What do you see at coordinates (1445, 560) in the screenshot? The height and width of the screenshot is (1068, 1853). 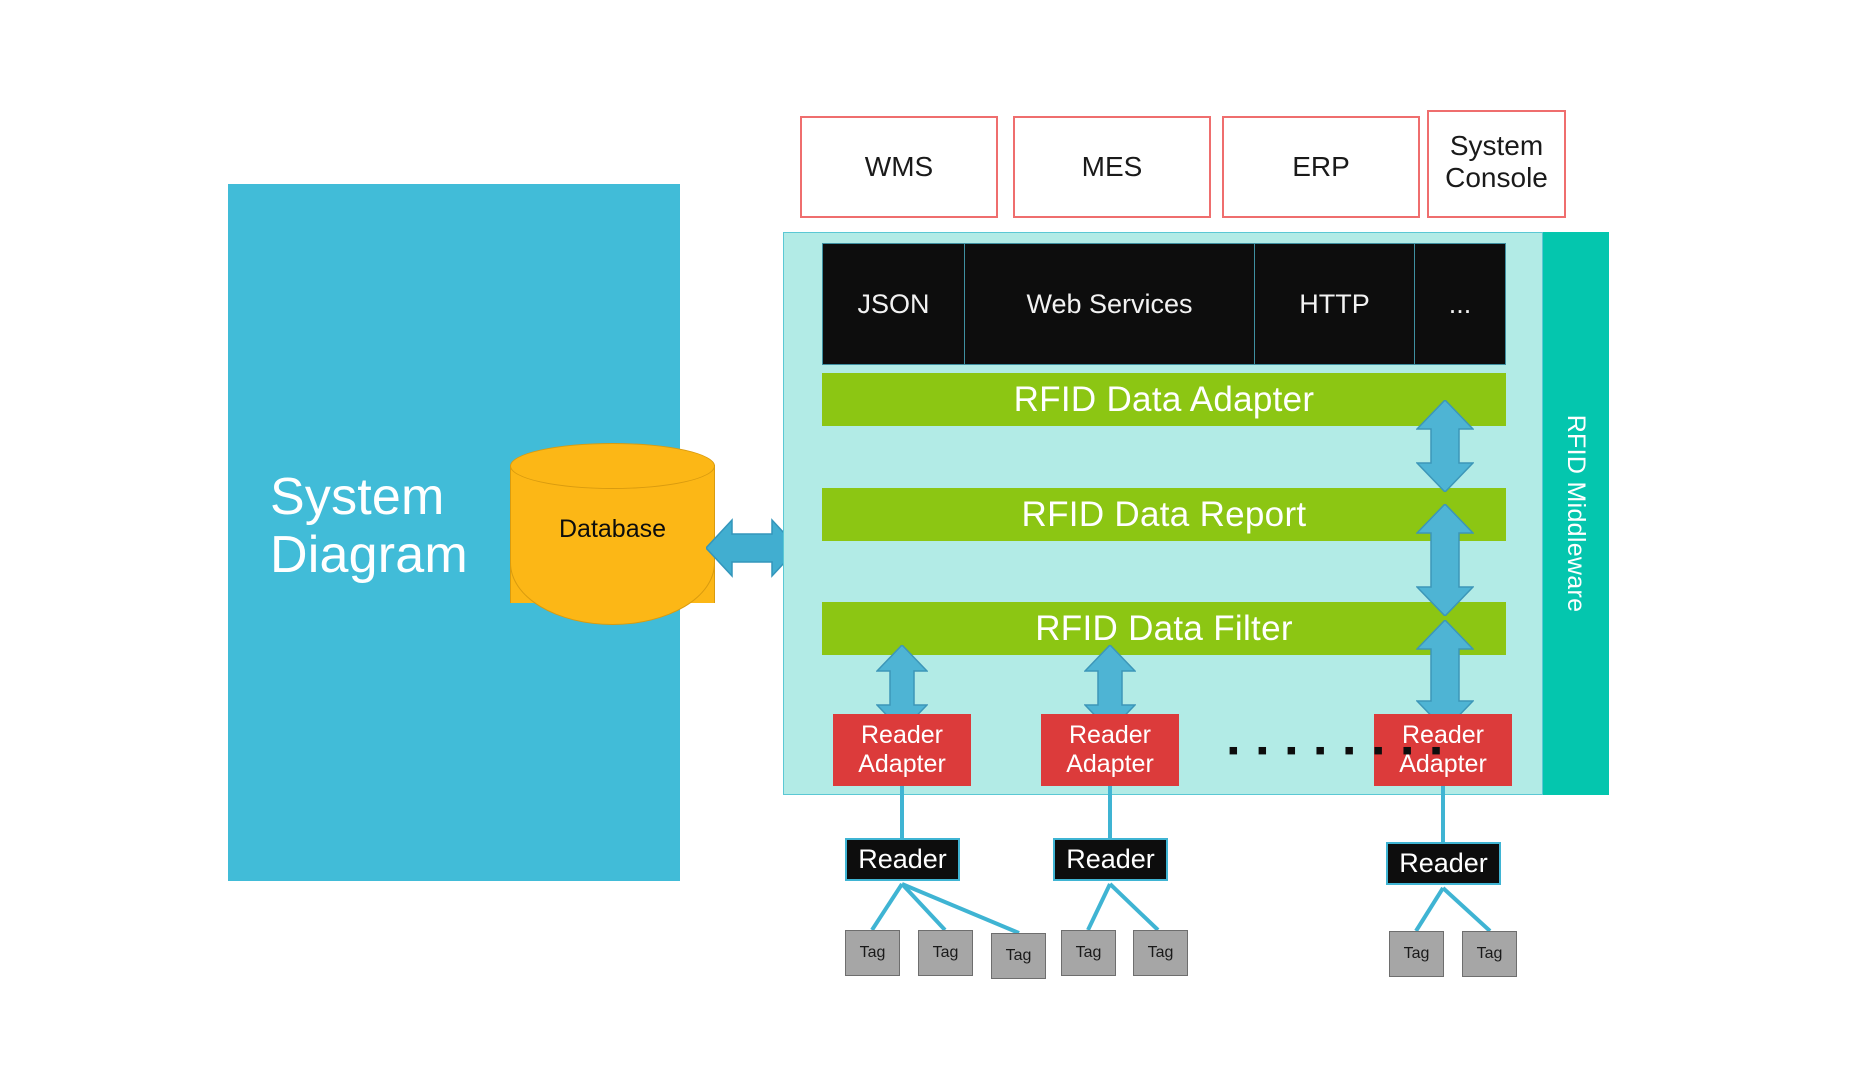 I see `arrow-report-filter` at bounding box center [1445, 560].